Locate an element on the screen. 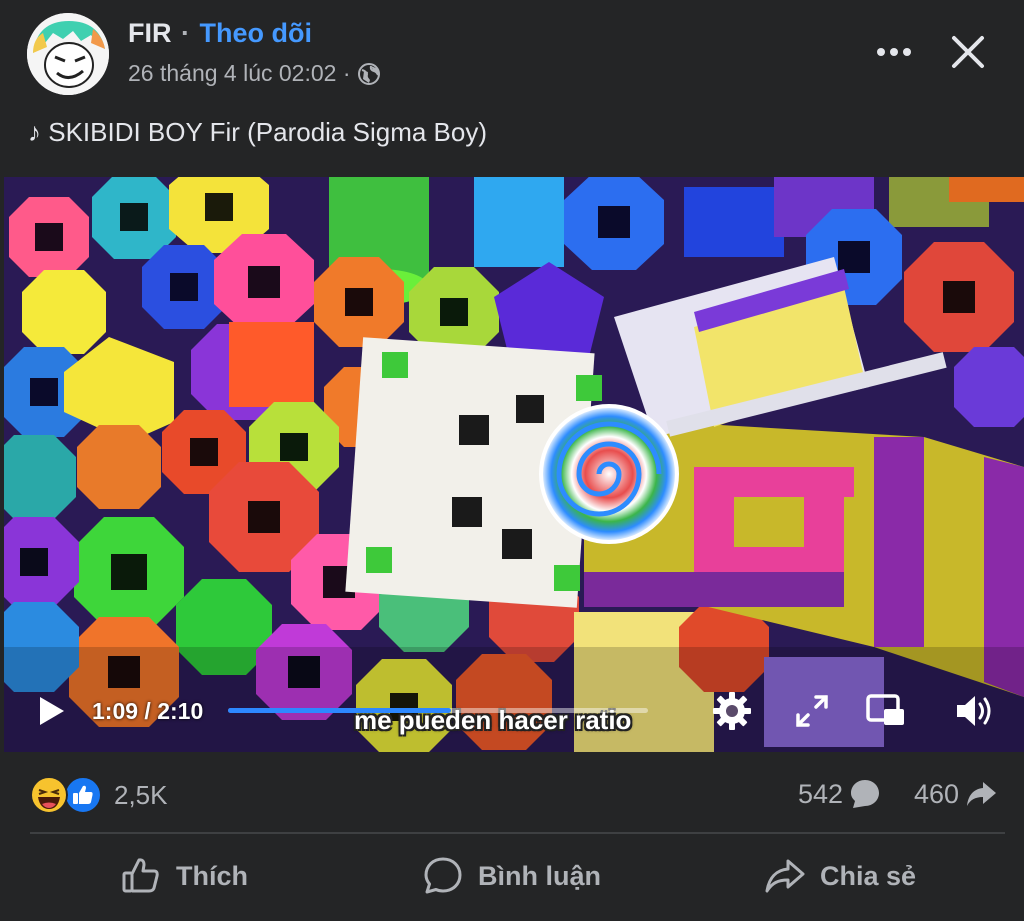 This screenshot has height=921, width=1024. comment-icon is located at coordinates (443, 875).